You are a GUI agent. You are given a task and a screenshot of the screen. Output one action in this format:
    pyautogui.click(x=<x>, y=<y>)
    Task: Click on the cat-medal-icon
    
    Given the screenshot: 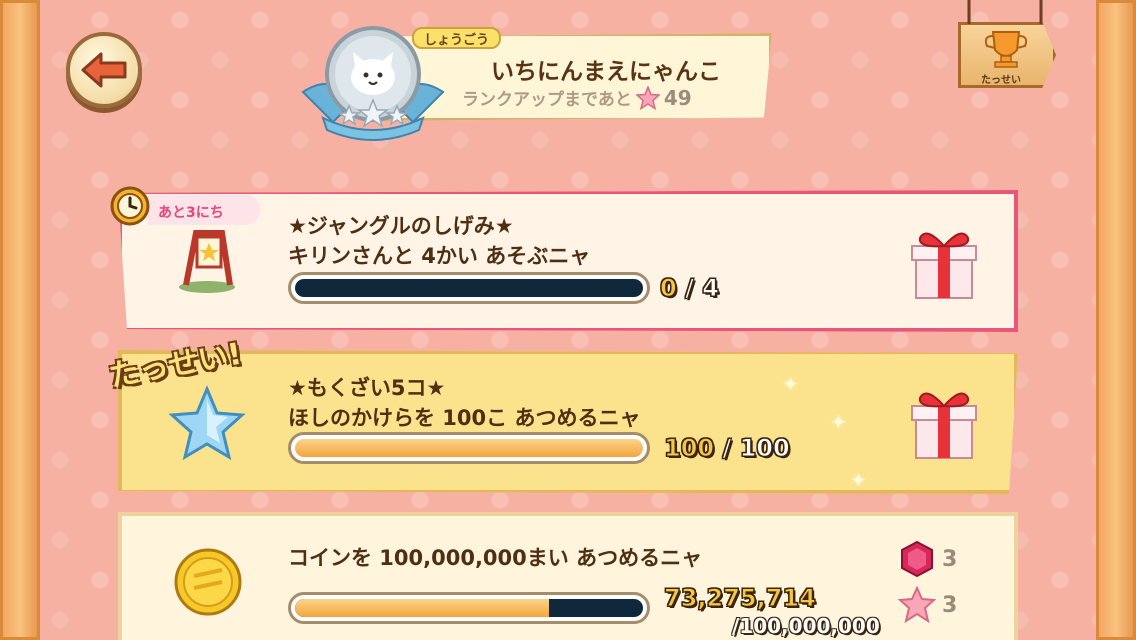 What is the action you would take?
    pyautogui.click(x=373, y=83)
    